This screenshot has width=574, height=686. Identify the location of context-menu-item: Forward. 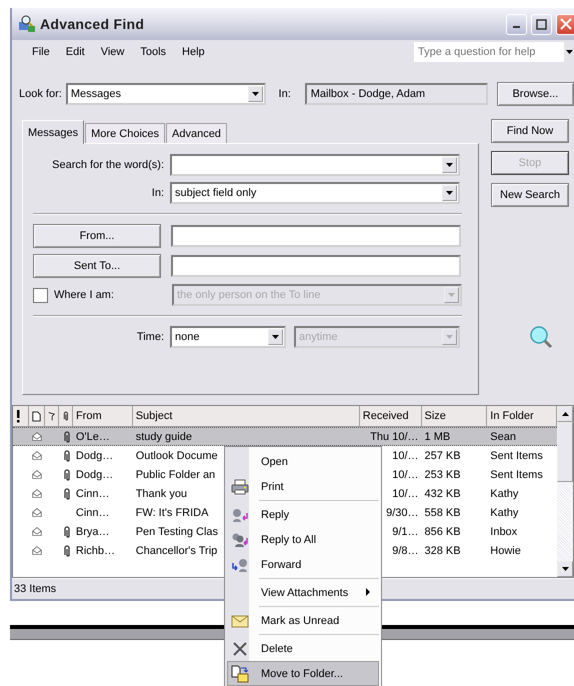
(303, 564).